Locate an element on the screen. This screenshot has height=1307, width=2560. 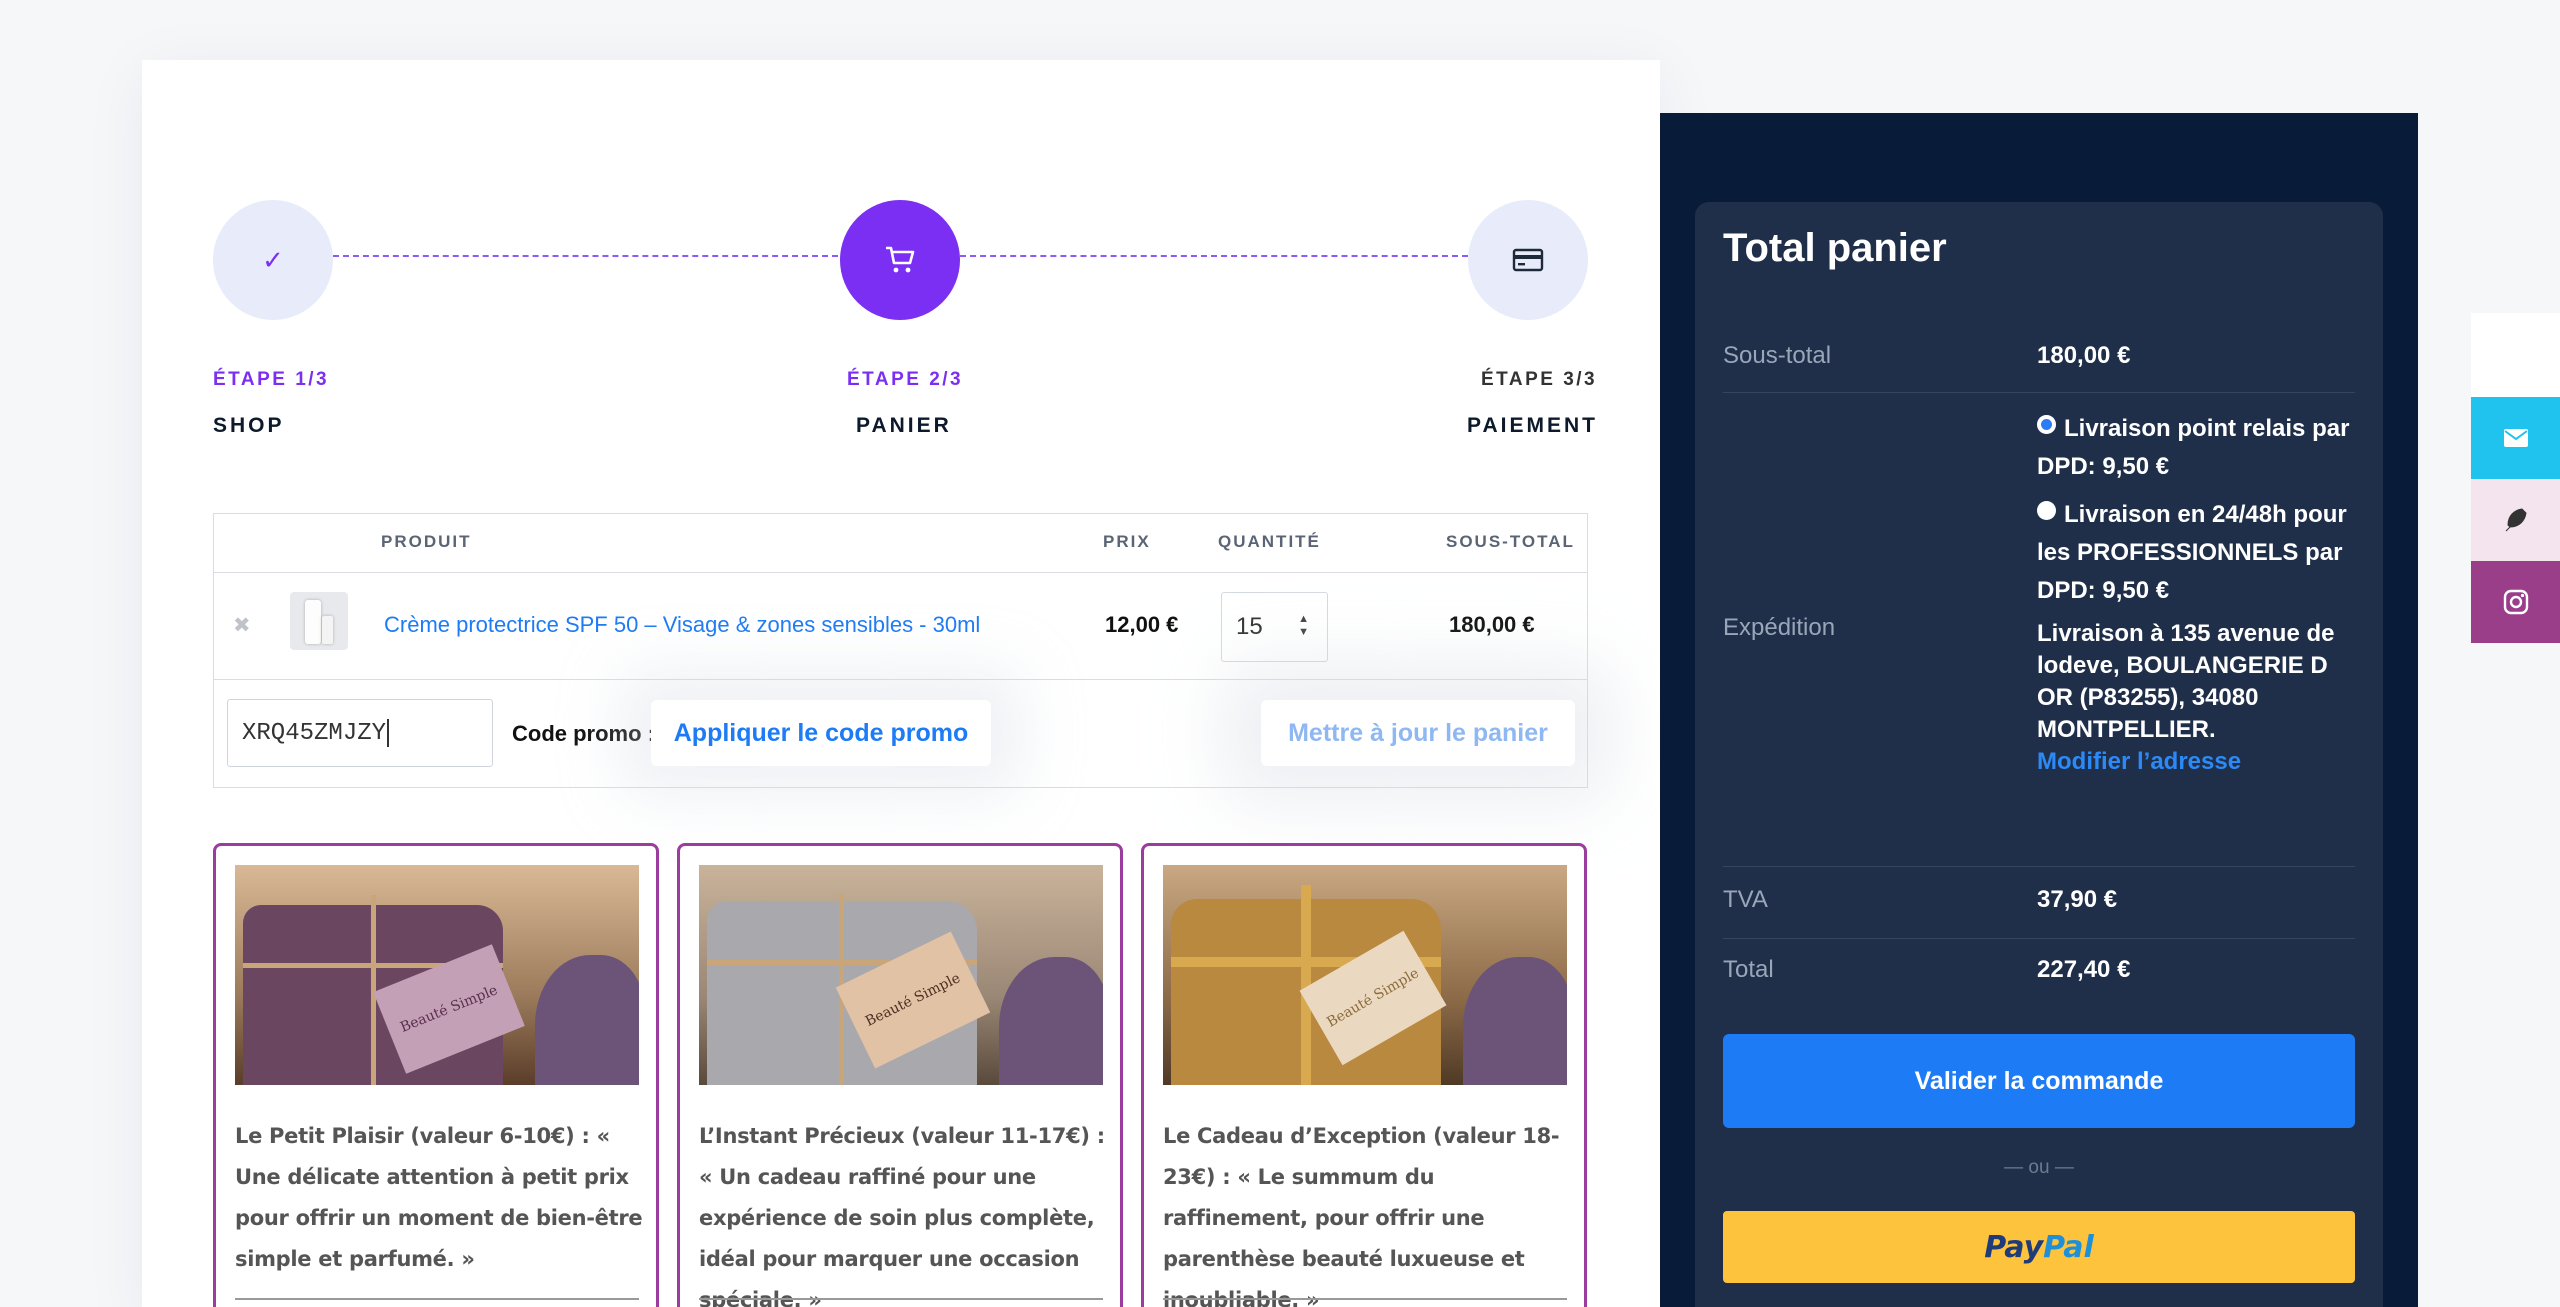
step-3-number: ÉTAPE 3/3 is located at coordinates (1539, 379).